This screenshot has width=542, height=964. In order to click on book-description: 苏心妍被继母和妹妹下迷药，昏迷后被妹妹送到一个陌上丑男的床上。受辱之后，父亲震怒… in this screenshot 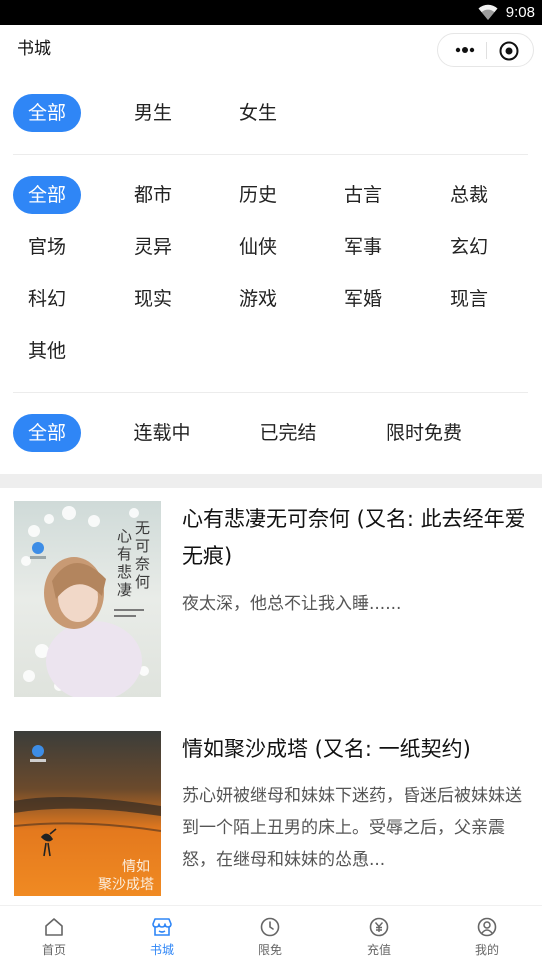, I will do `click(352, 828)`.